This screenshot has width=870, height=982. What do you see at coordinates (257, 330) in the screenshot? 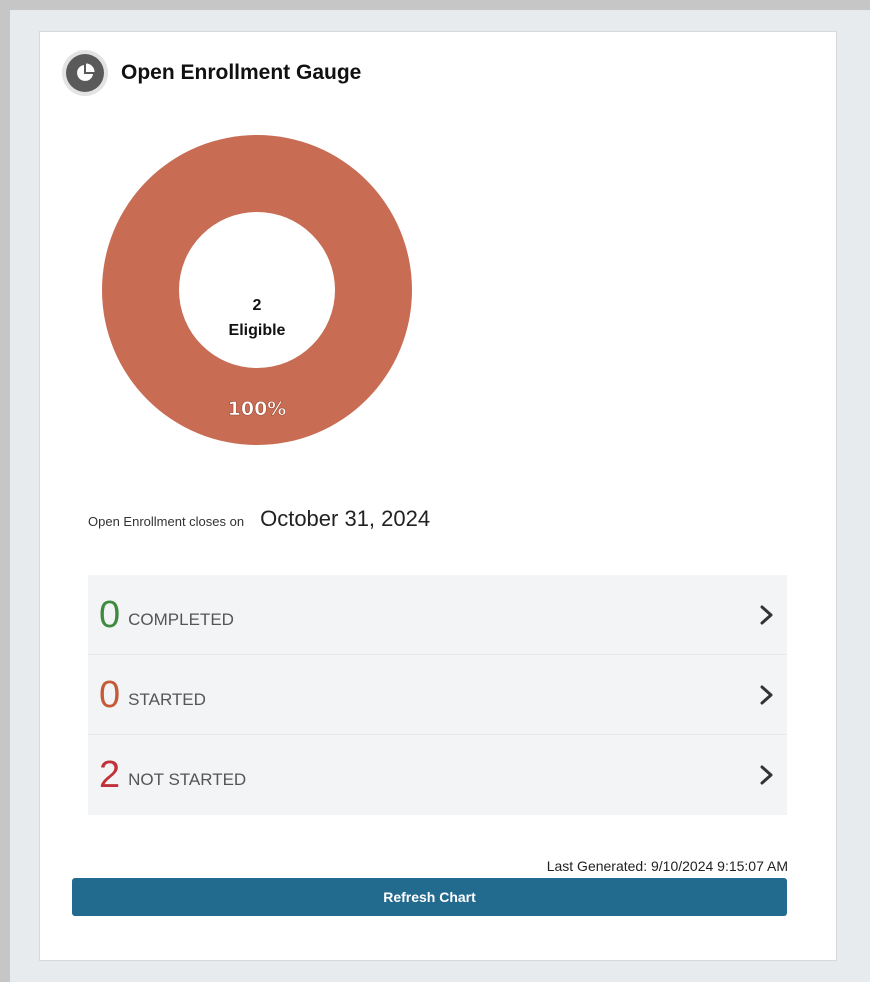
I see `center-label: Eligible` at bounding box center [257, 330].